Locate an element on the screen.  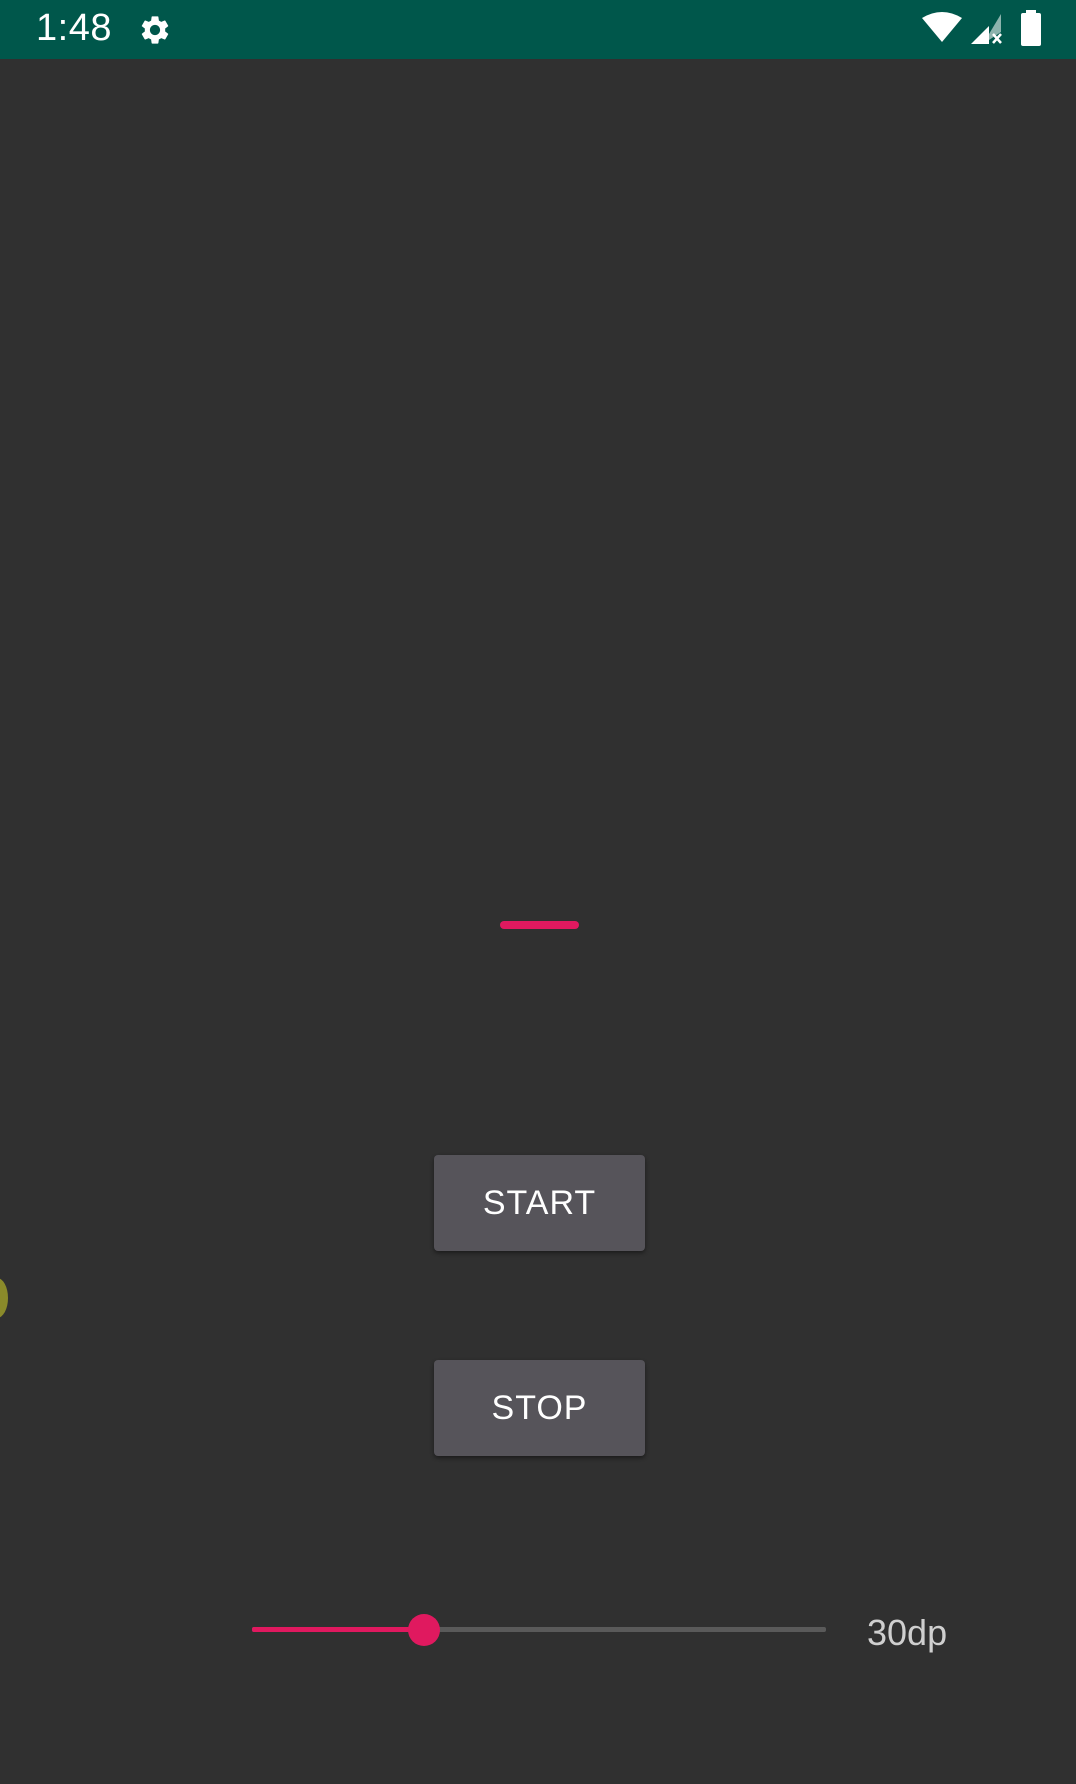
slider-thumb is located at coordinates (424, 1630).